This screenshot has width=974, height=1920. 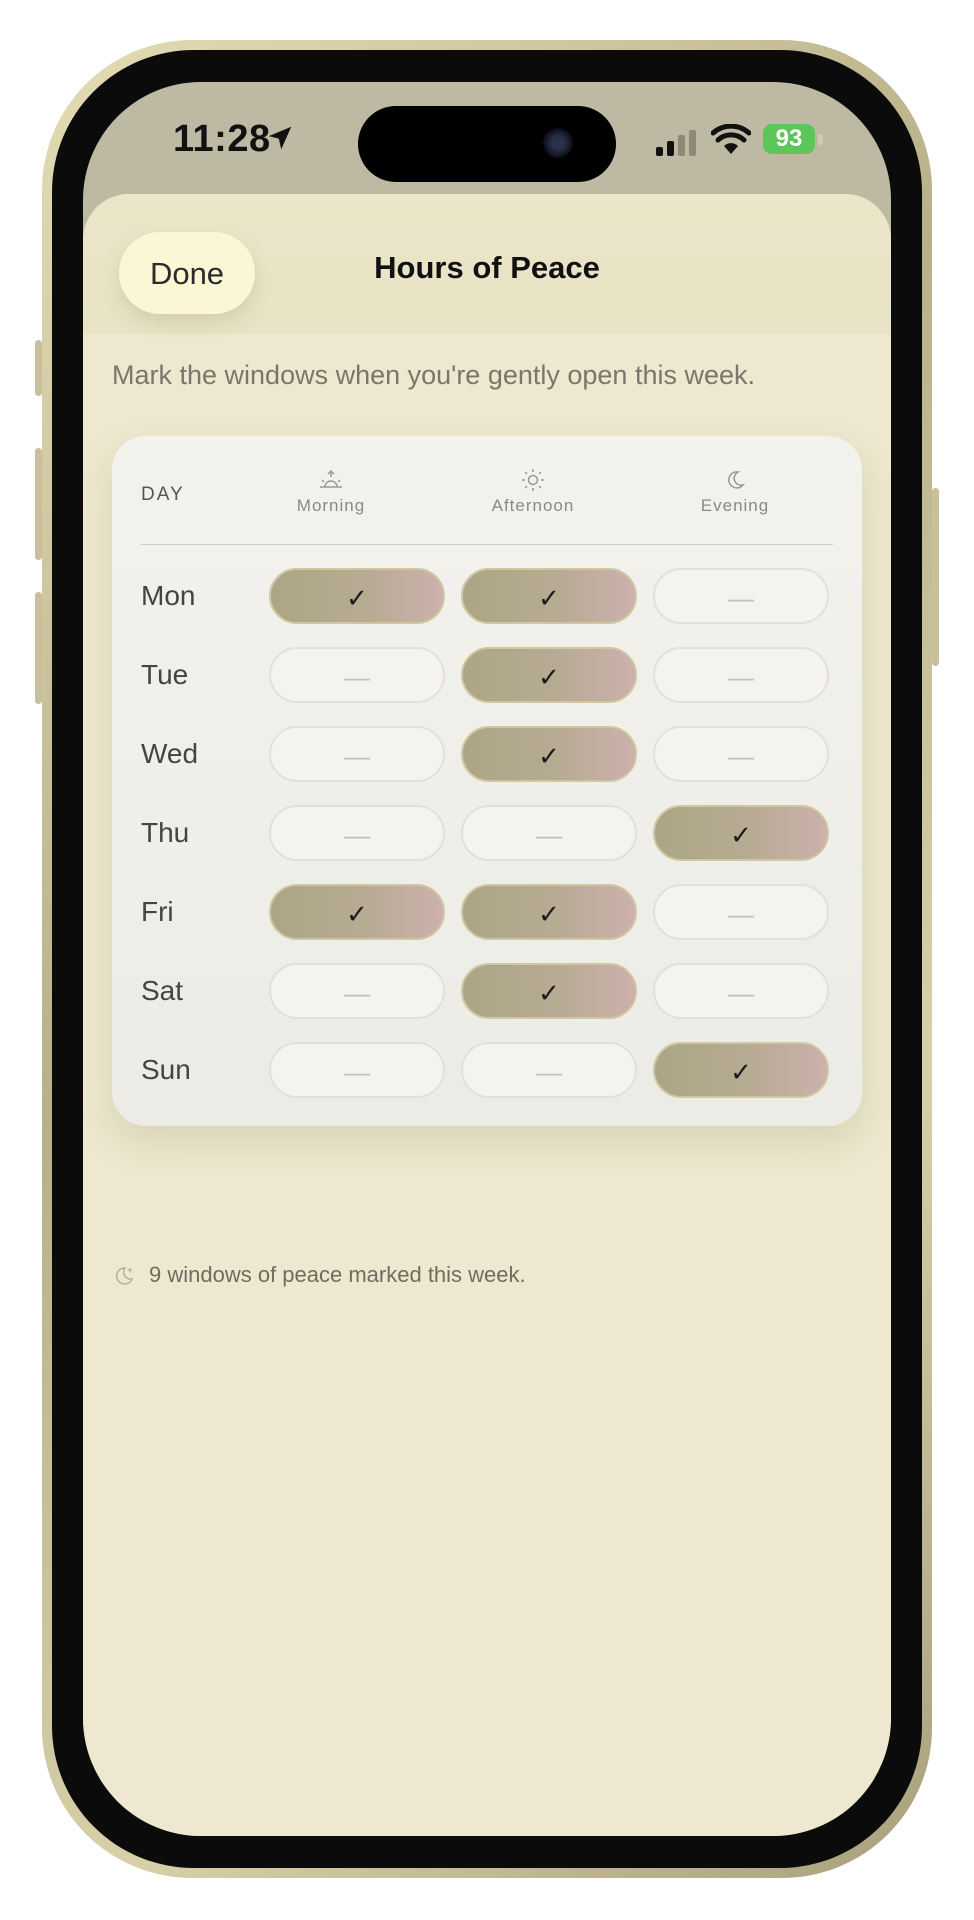 I want to click on camera-icon, so click(x=558, y=143).